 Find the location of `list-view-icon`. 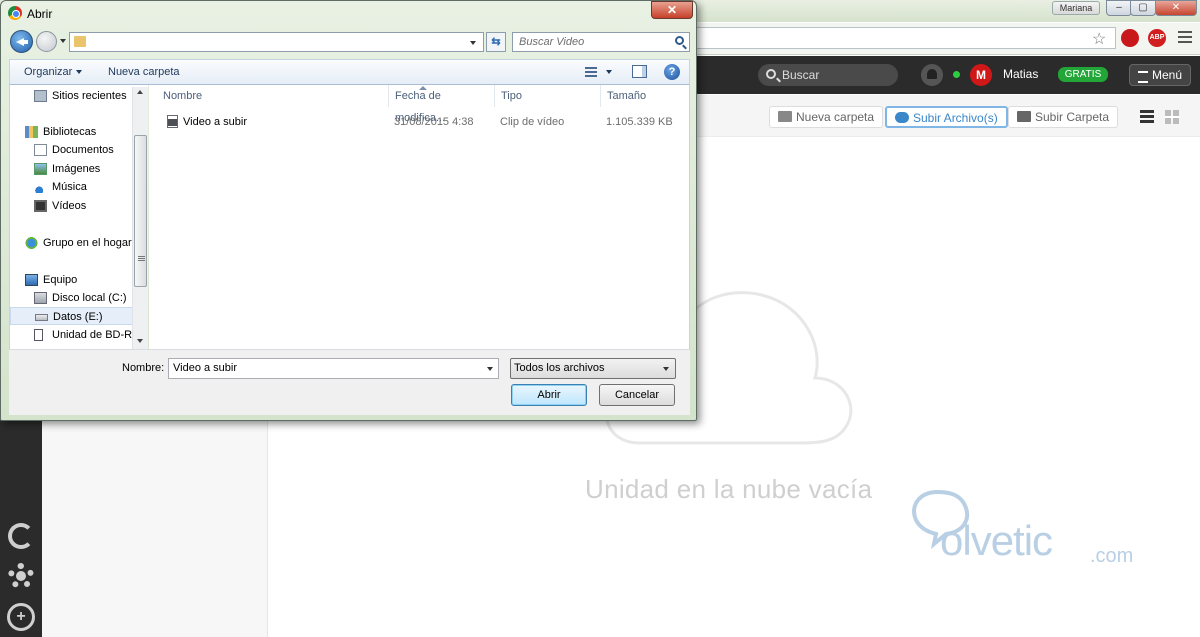

list-view-icon is located at coordinates (1147, 116).